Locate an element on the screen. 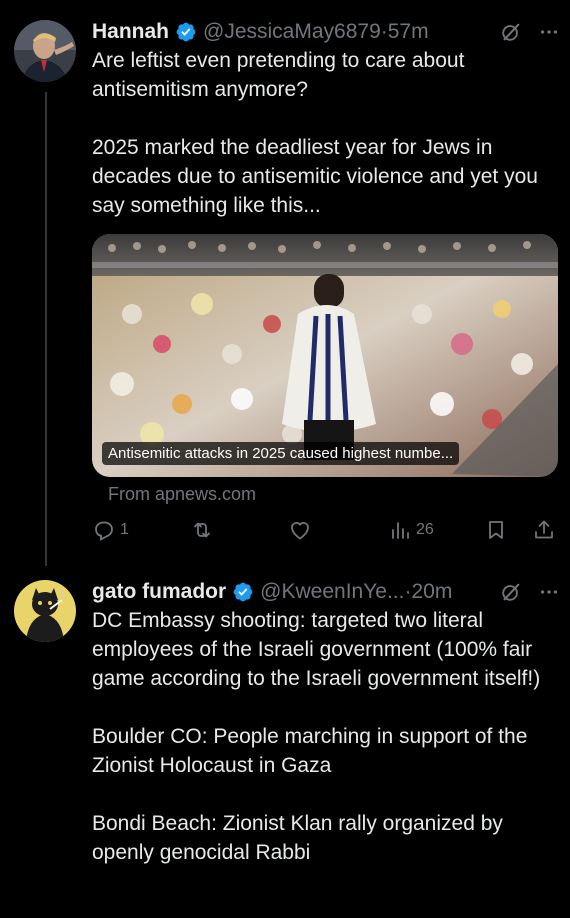 This screenshot has width=570, height=918. views-count: 26 is located at coordinates (425, 529).